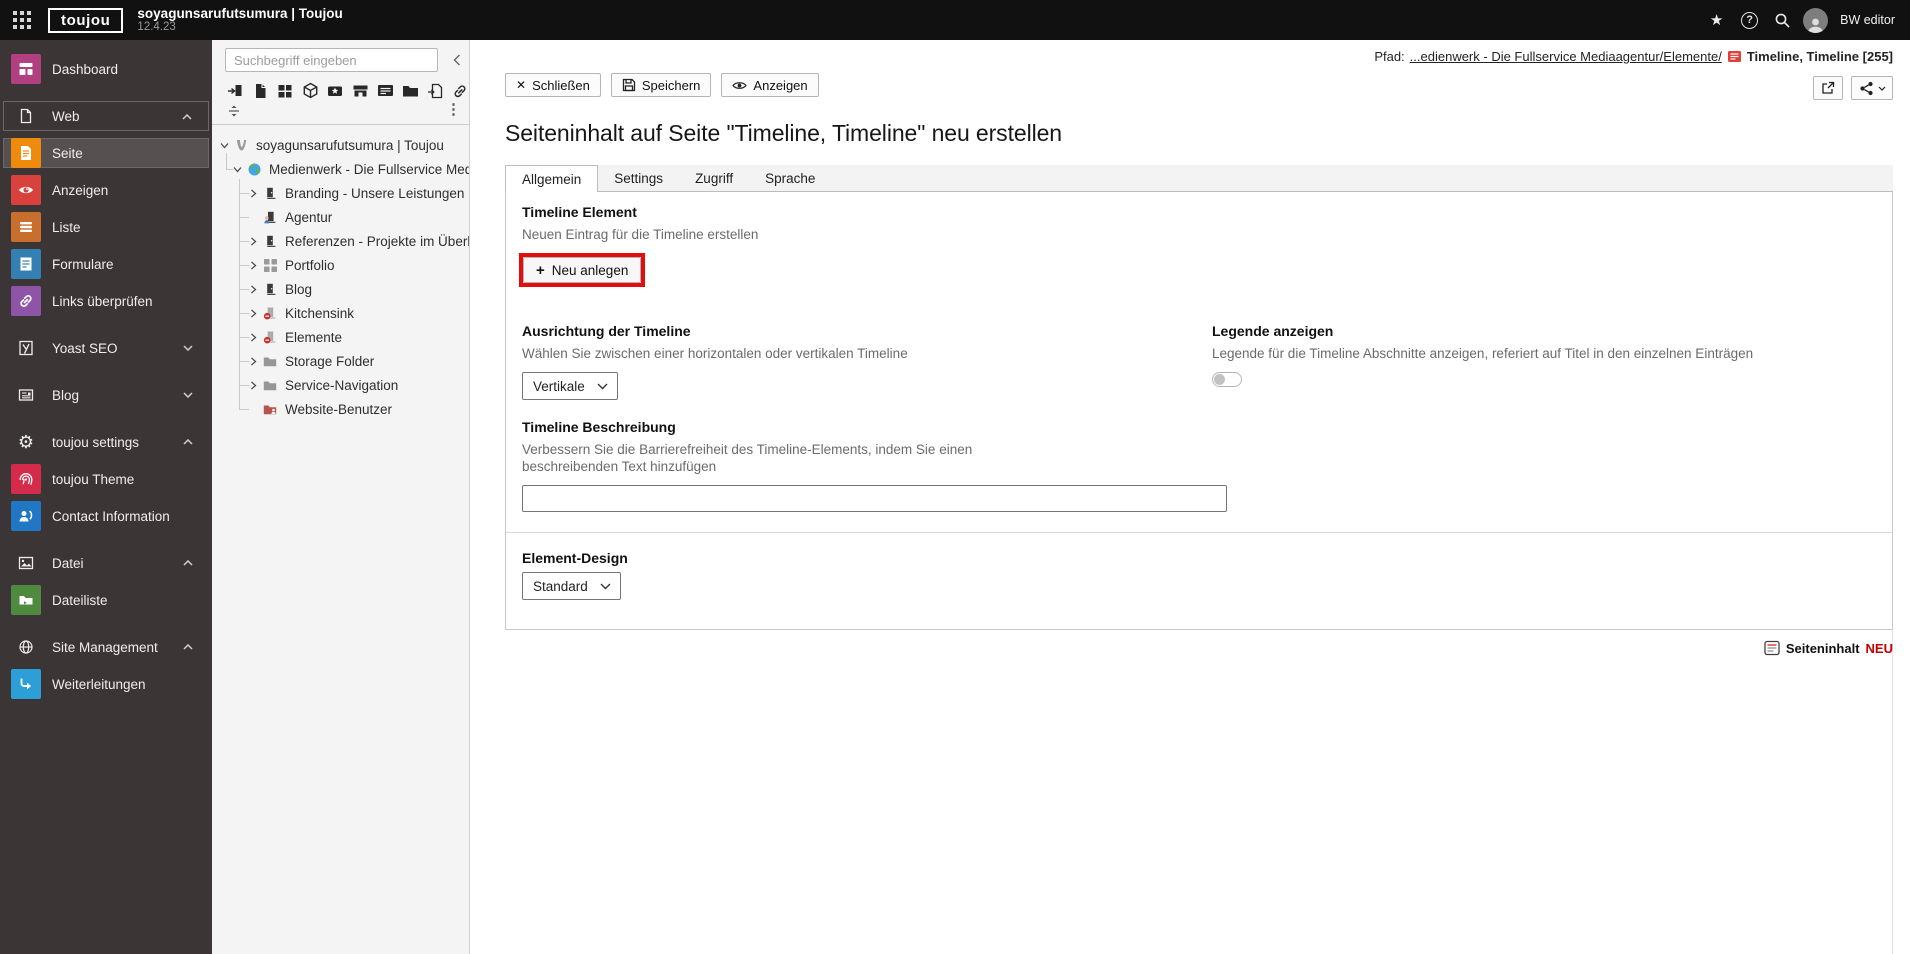 This screenshot has height=954, width=1910. I want to click on cube-icon, so click(310, 90).